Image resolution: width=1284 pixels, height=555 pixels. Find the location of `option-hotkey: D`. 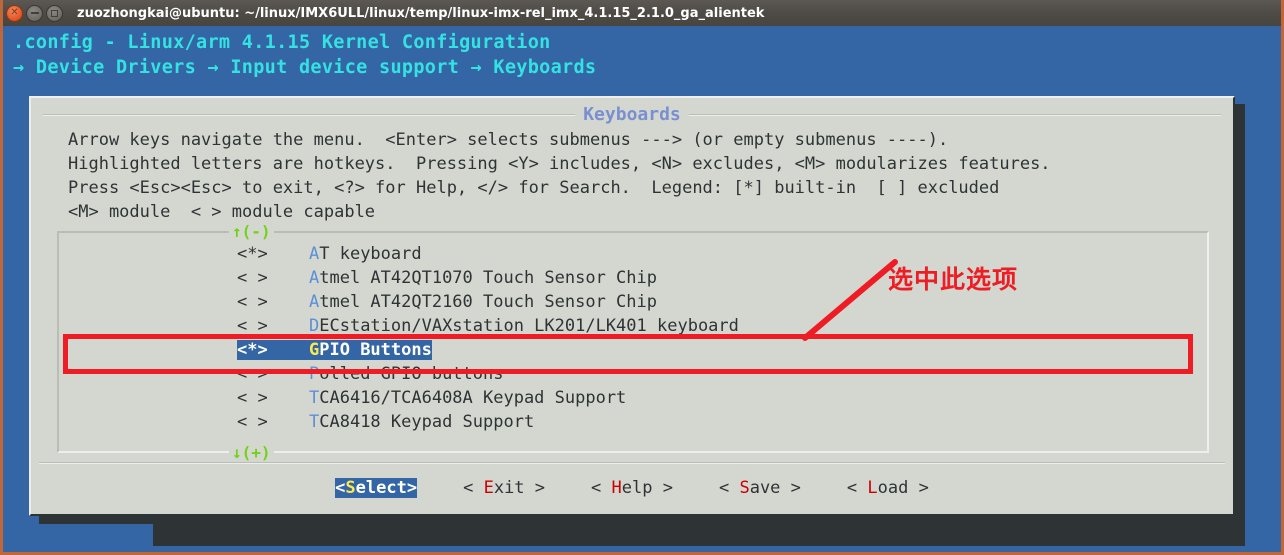

option-hotkey: D is located at coordinates (314, 326).